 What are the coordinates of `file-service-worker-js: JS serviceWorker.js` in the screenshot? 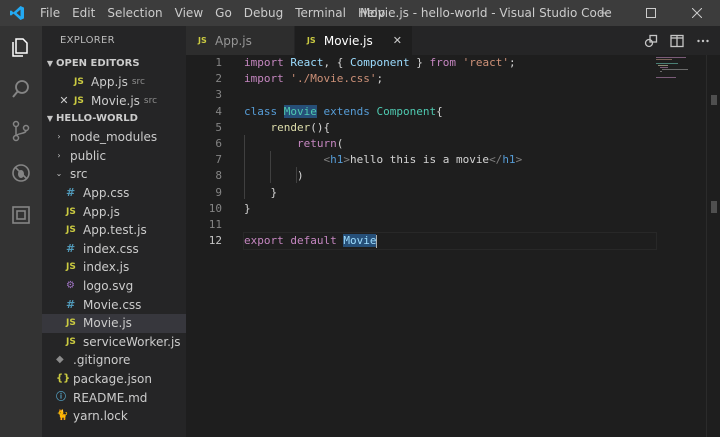 It's located at (114, 342).